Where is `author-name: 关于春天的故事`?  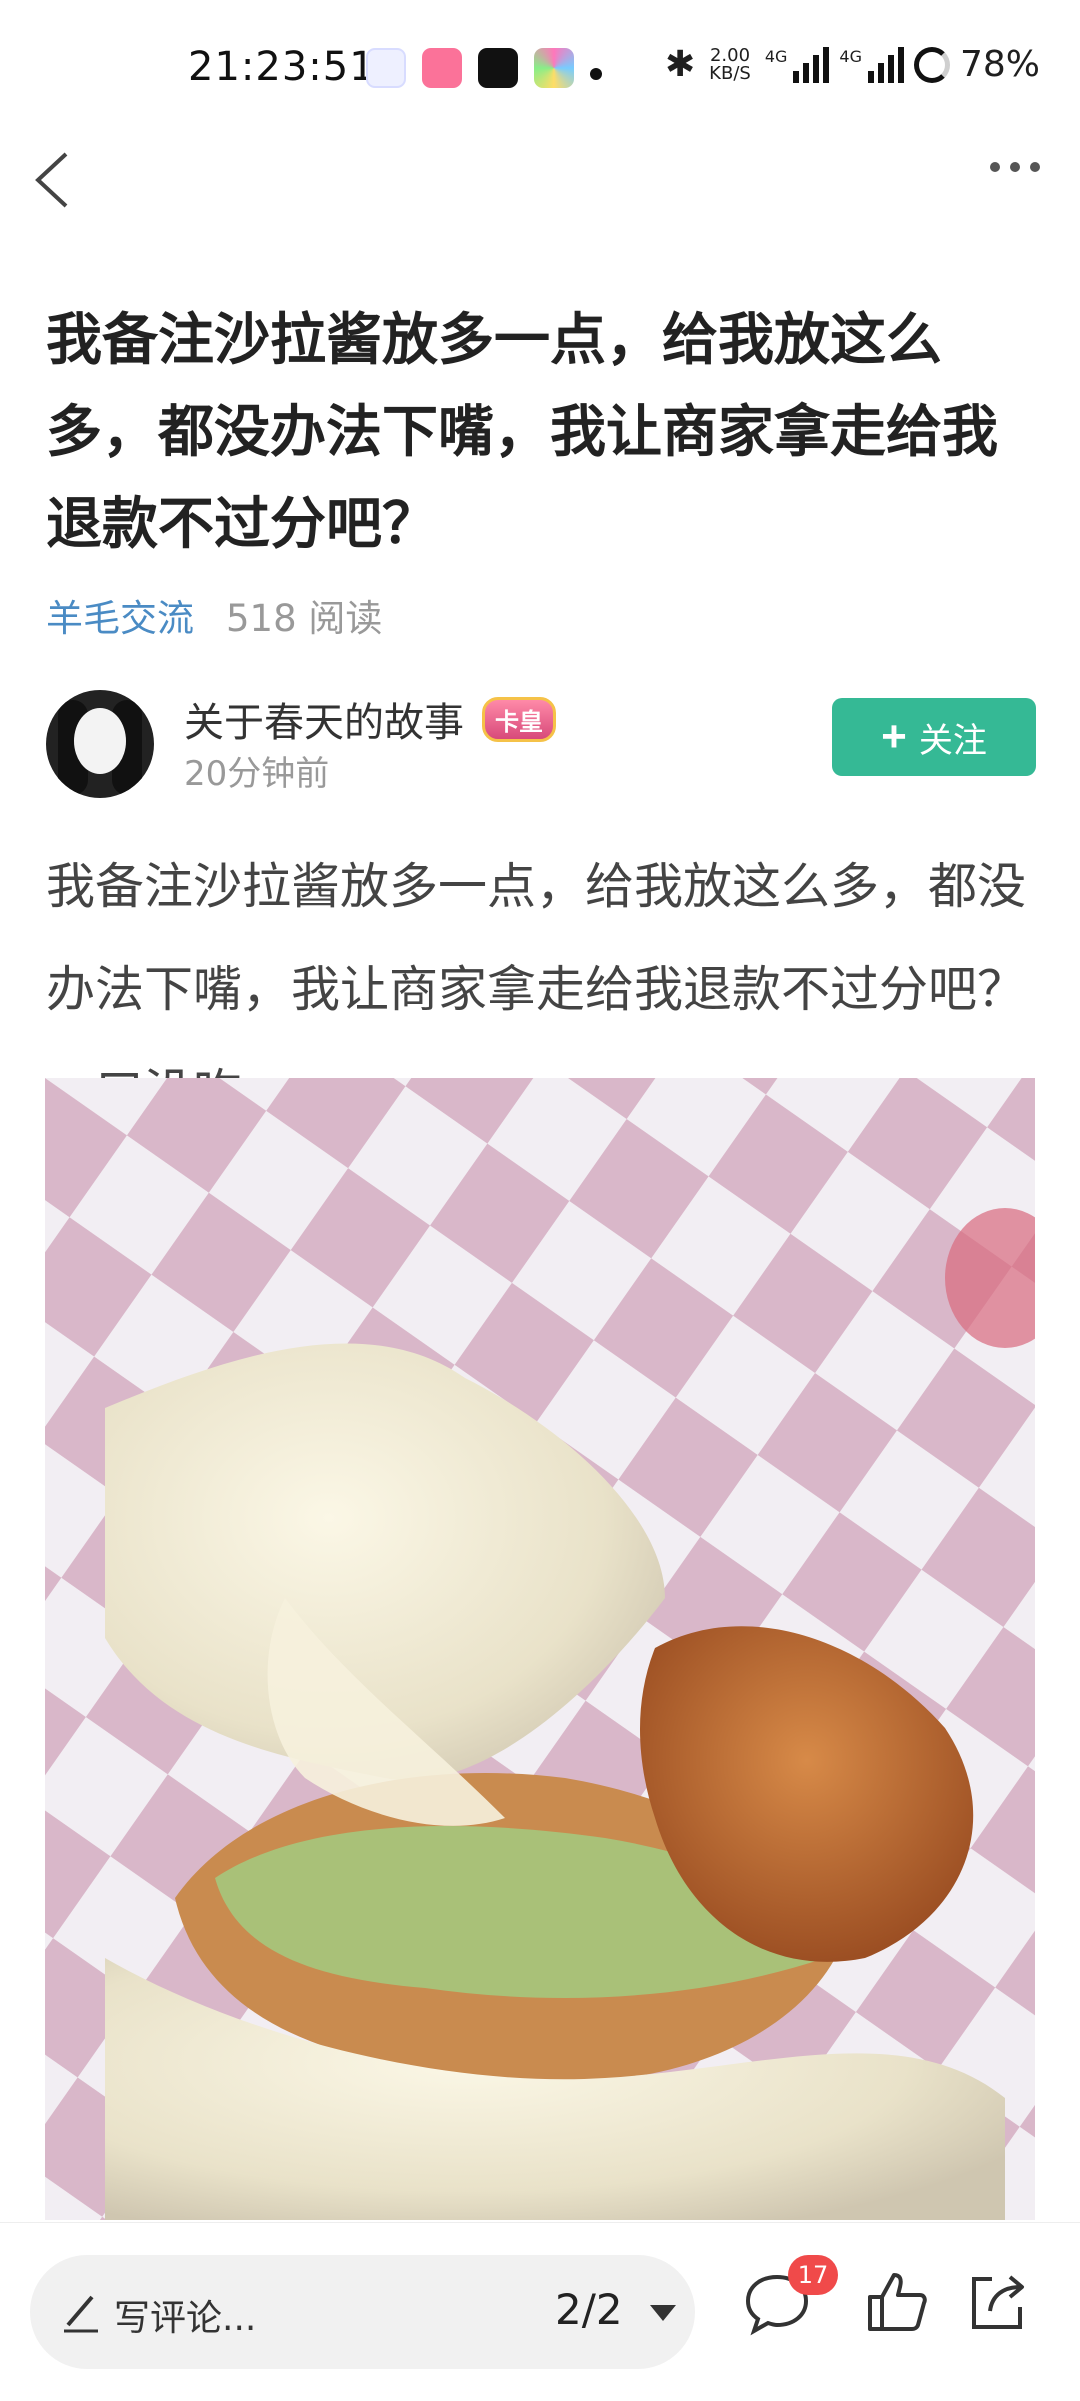
author-name: 关于春天的故事 is located at coordinates (324, 719).